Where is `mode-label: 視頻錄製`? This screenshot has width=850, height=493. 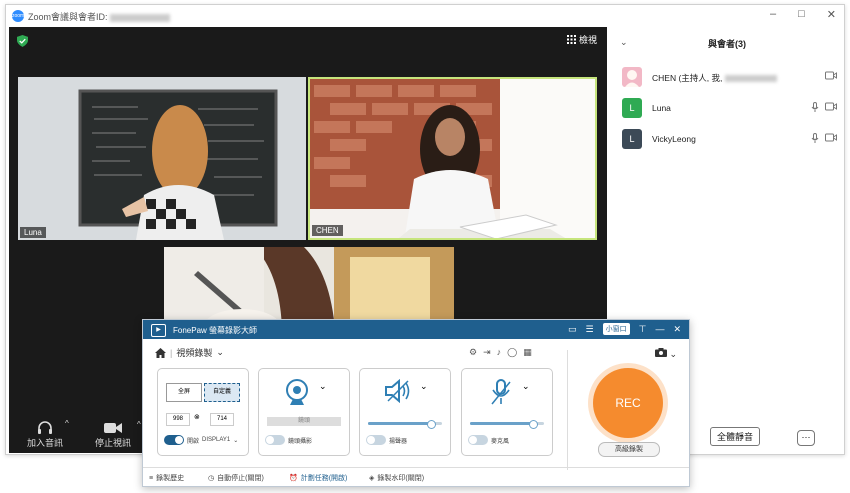 mode-label: 視頻錄製 is located at coordinates (194, 353).